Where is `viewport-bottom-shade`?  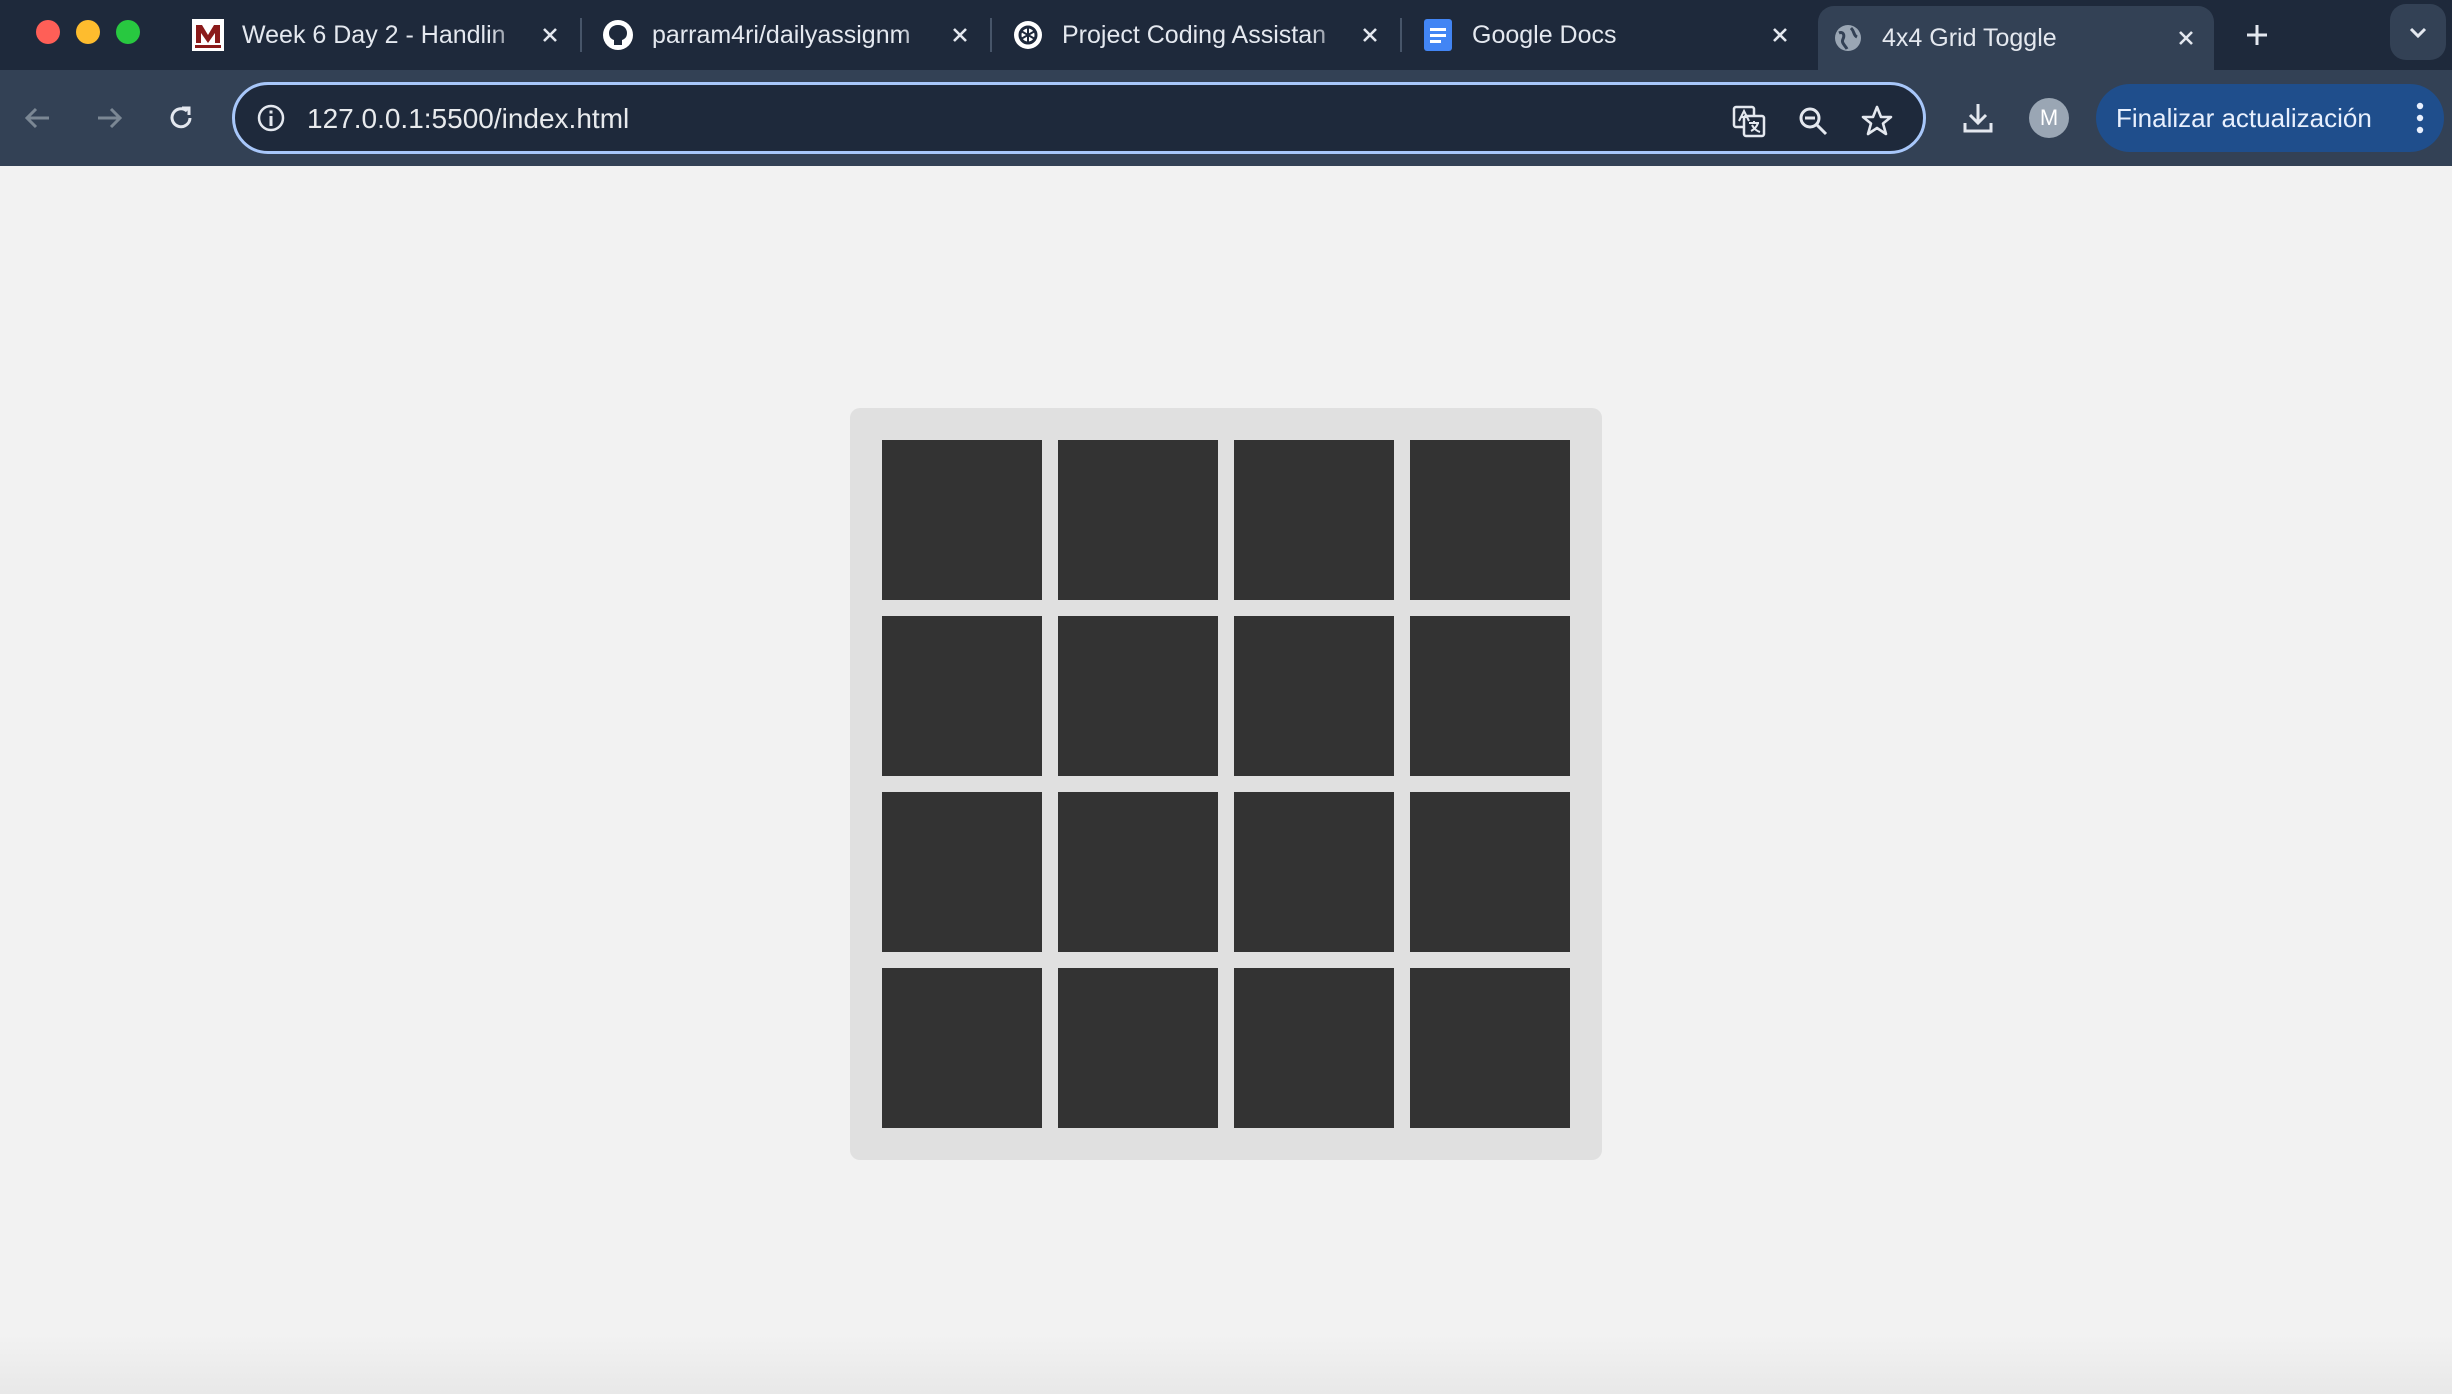
viewport-bottom-shade is located at coordinates (1226, 1364).